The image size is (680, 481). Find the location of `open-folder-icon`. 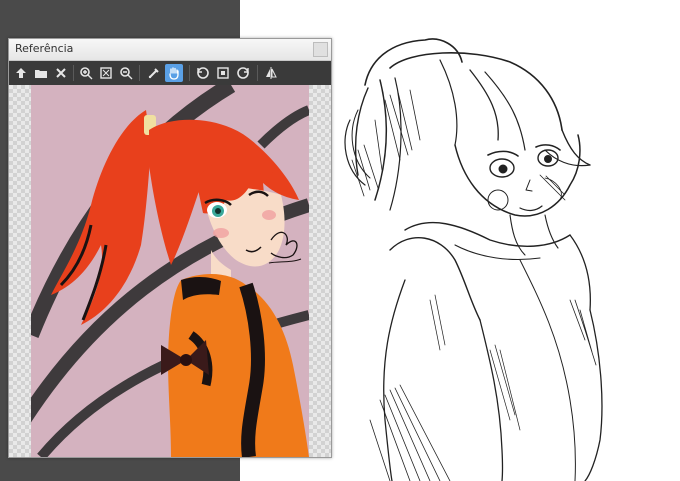

open-folder-icon is located at coordinates (41, 73).